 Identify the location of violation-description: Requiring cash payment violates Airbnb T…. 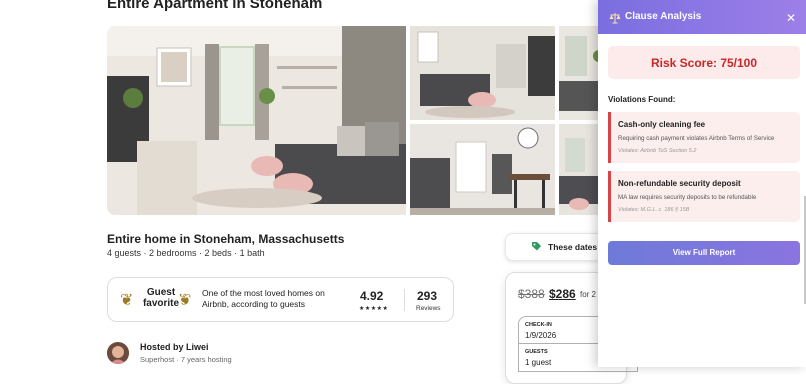
(696, 138).